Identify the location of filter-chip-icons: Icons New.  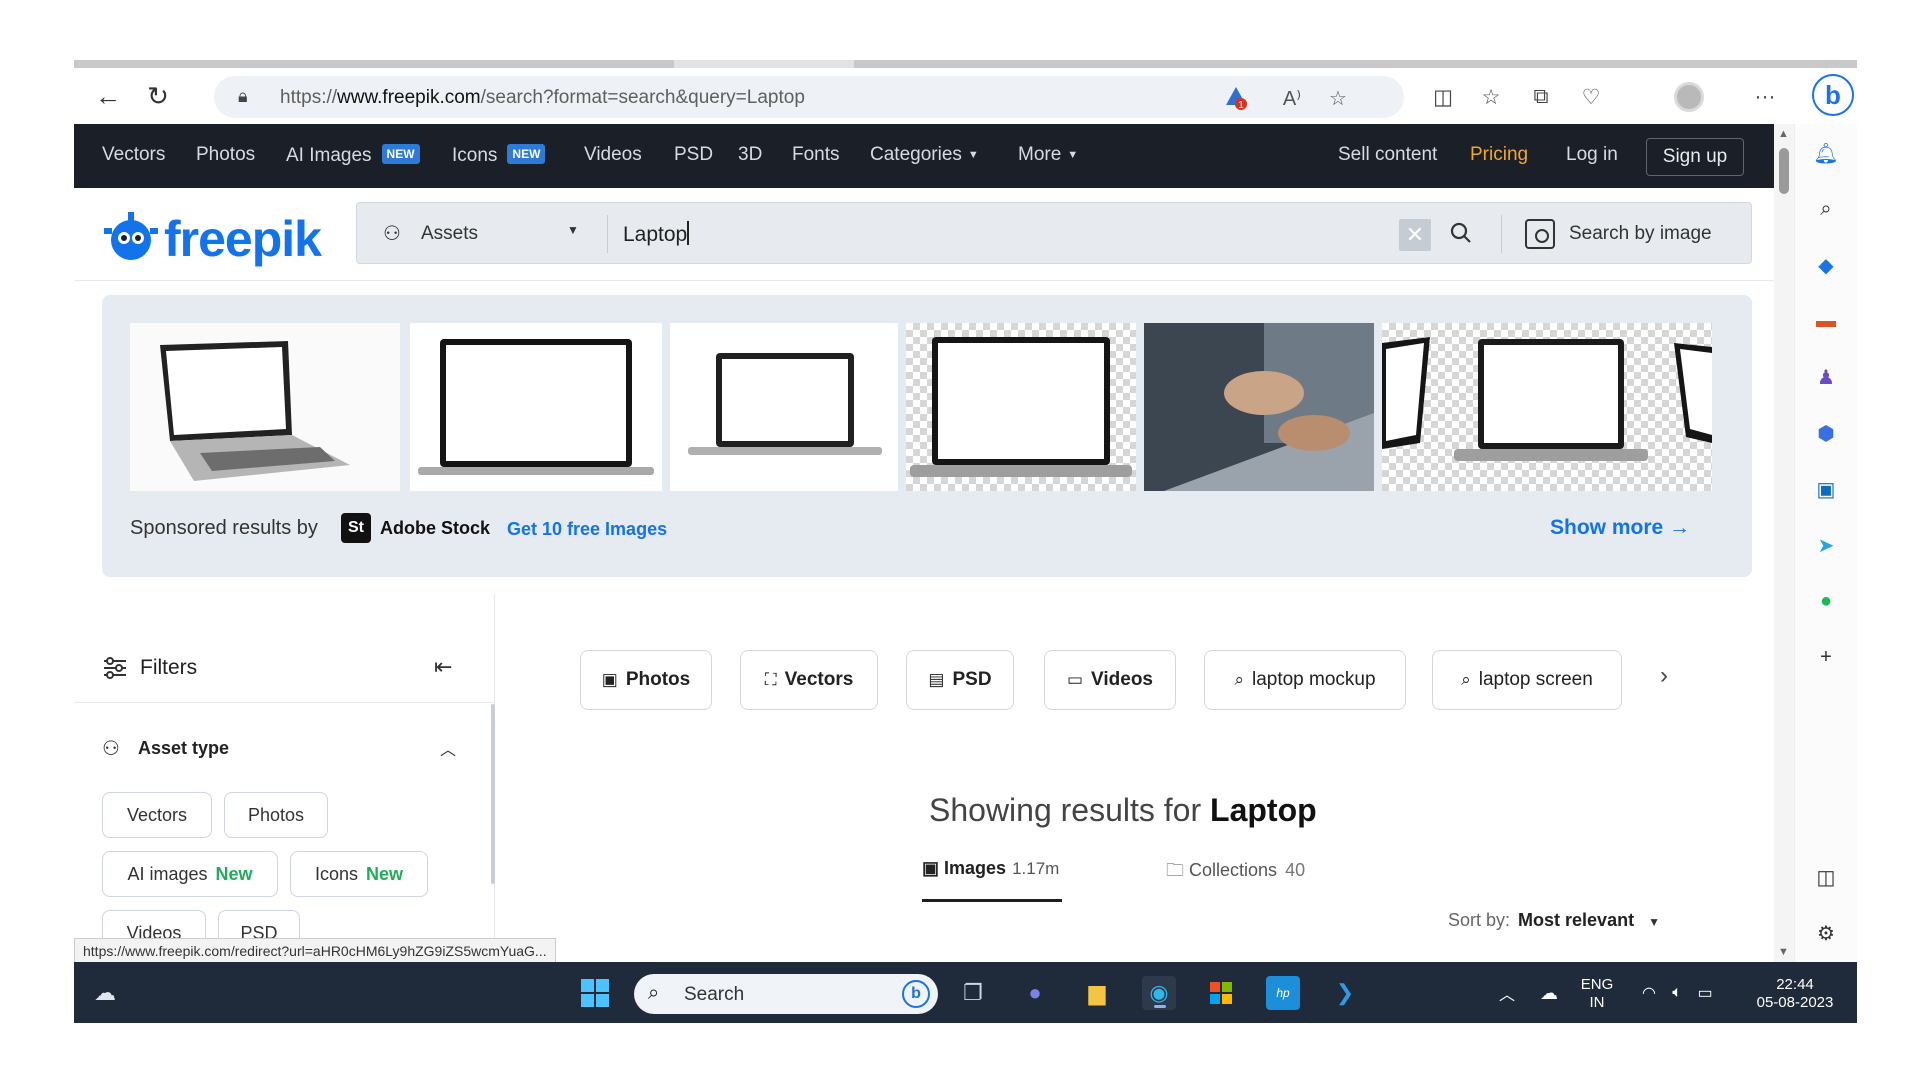
(359, 874).